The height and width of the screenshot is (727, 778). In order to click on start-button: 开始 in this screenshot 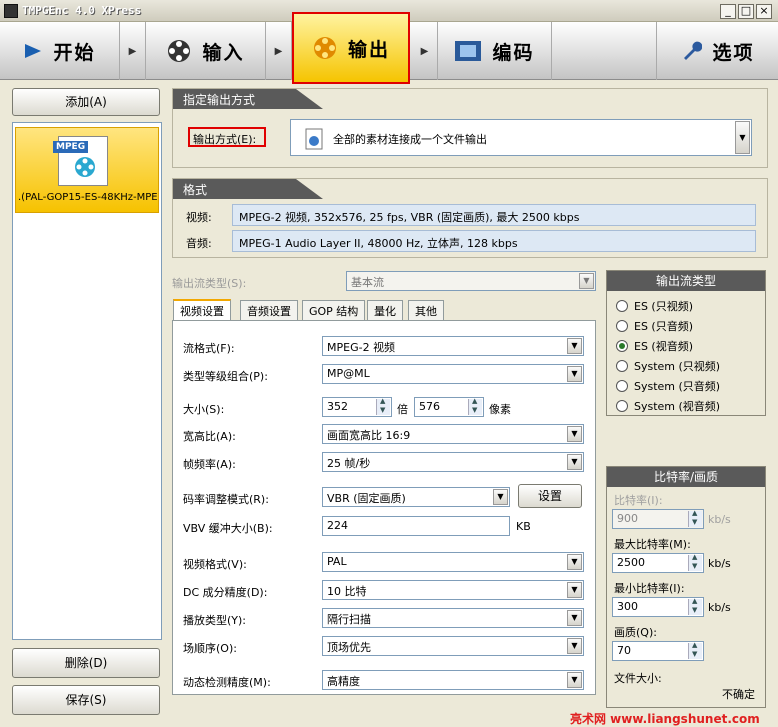, I will do `click(60, 51)`.